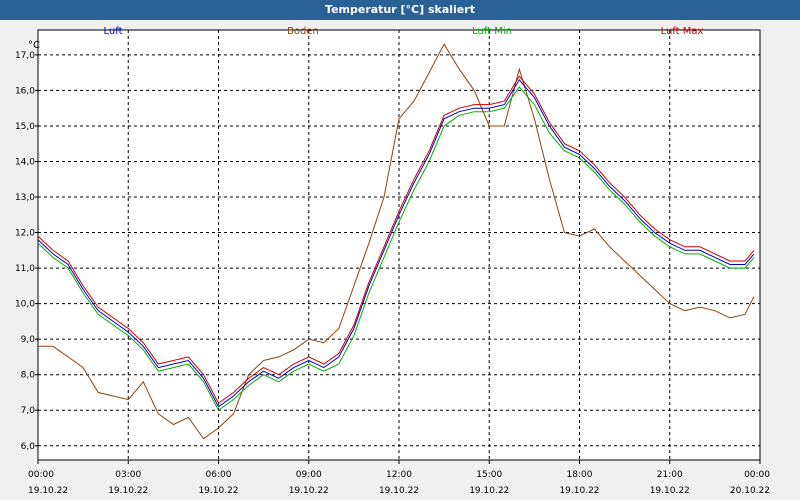 The height and width of the screenshot is (500, 800). Describe the element at coordinates (34, 45) in the screenshot. I see `y-axis-unit: °C` at that location.